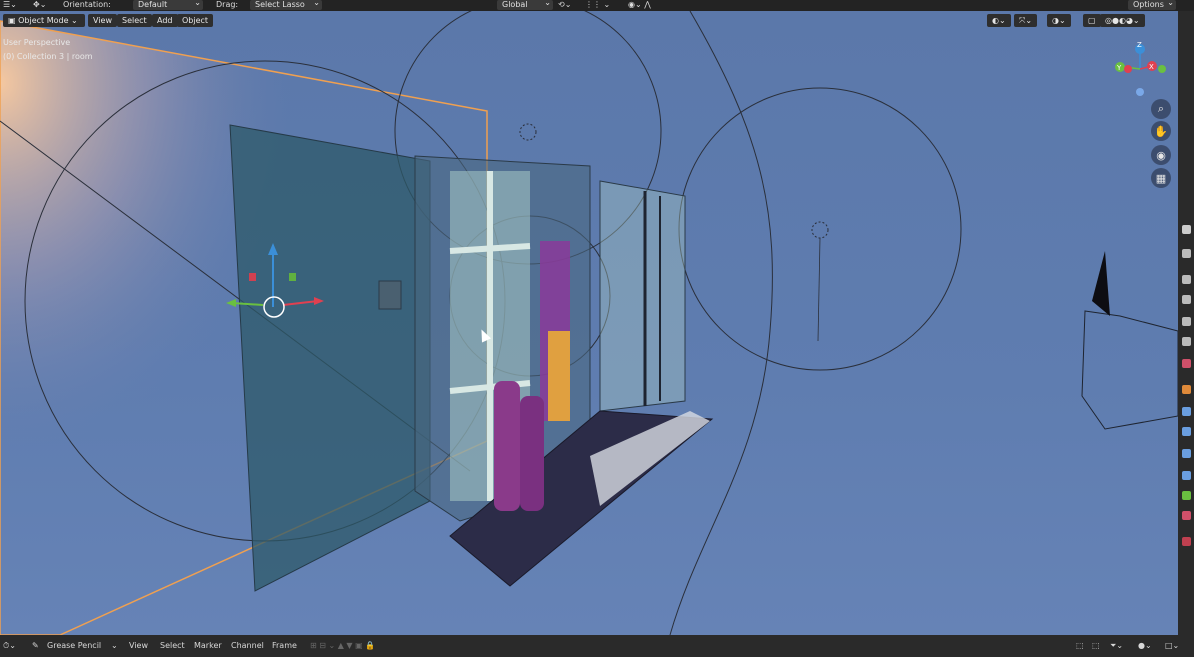 Image resolution: width=1194 pixels, height=657 pixels. I want to click on layer-buttons: ⊞ ⊟ ⌄ ▲ ▼ ▣ 🔒, so click(342, 646).